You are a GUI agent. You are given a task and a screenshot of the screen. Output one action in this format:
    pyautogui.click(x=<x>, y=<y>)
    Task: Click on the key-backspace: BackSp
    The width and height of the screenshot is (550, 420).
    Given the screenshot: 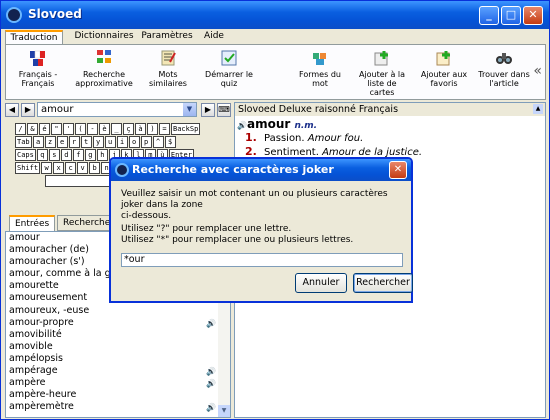 What is the action you would take?
    pyautogui.click(x=186, y=129)
    